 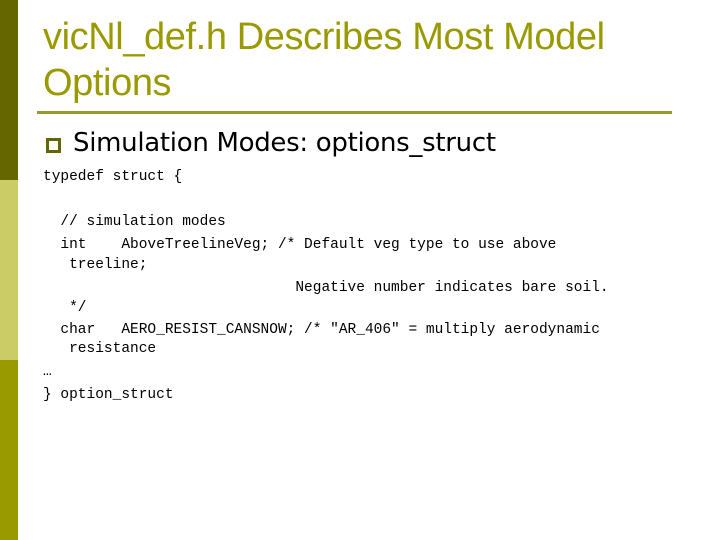 I want to click on sidebar-accent-middle, so click(x=9, y=270).